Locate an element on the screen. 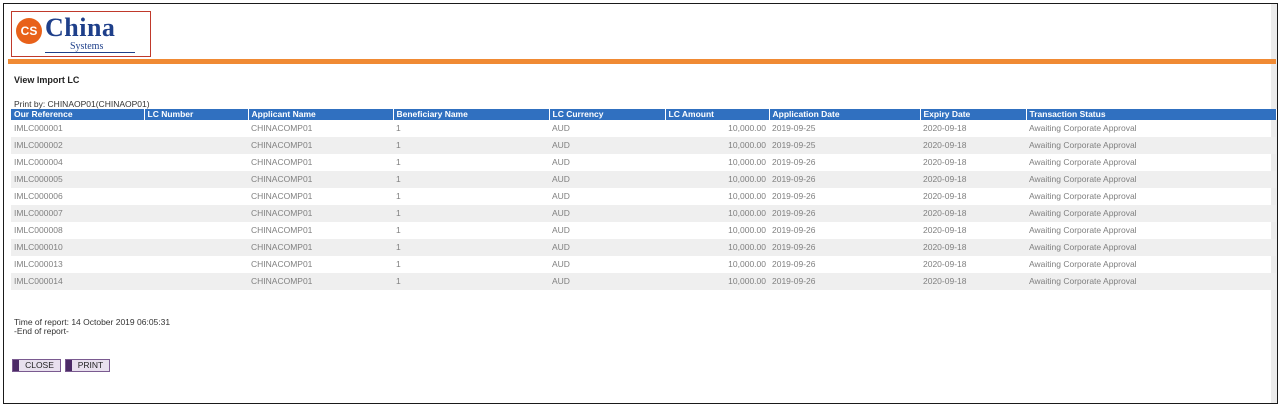 The width and height of the screenshot is (1283, 411). print-button: PRINT is located at coordinates (87, 365).